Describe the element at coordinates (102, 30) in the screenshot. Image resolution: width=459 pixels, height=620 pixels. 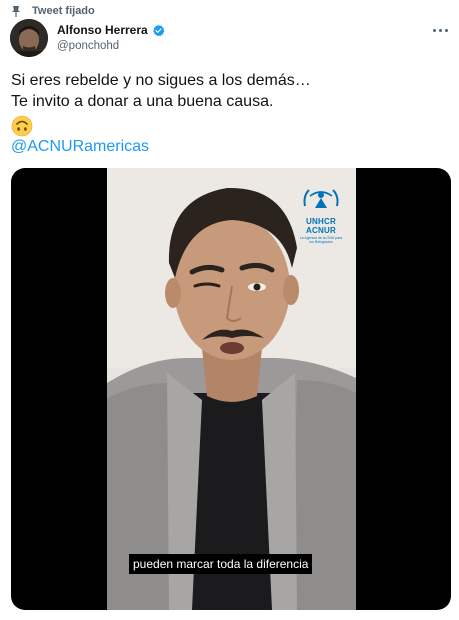
I see `author-name: Alfonso Herrera` at that location.